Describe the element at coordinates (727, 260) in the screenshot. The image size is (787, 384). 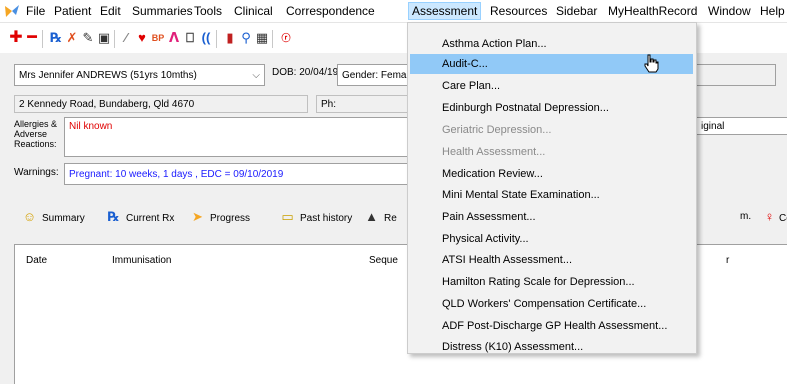
I see `column-header-other: r` at that location.